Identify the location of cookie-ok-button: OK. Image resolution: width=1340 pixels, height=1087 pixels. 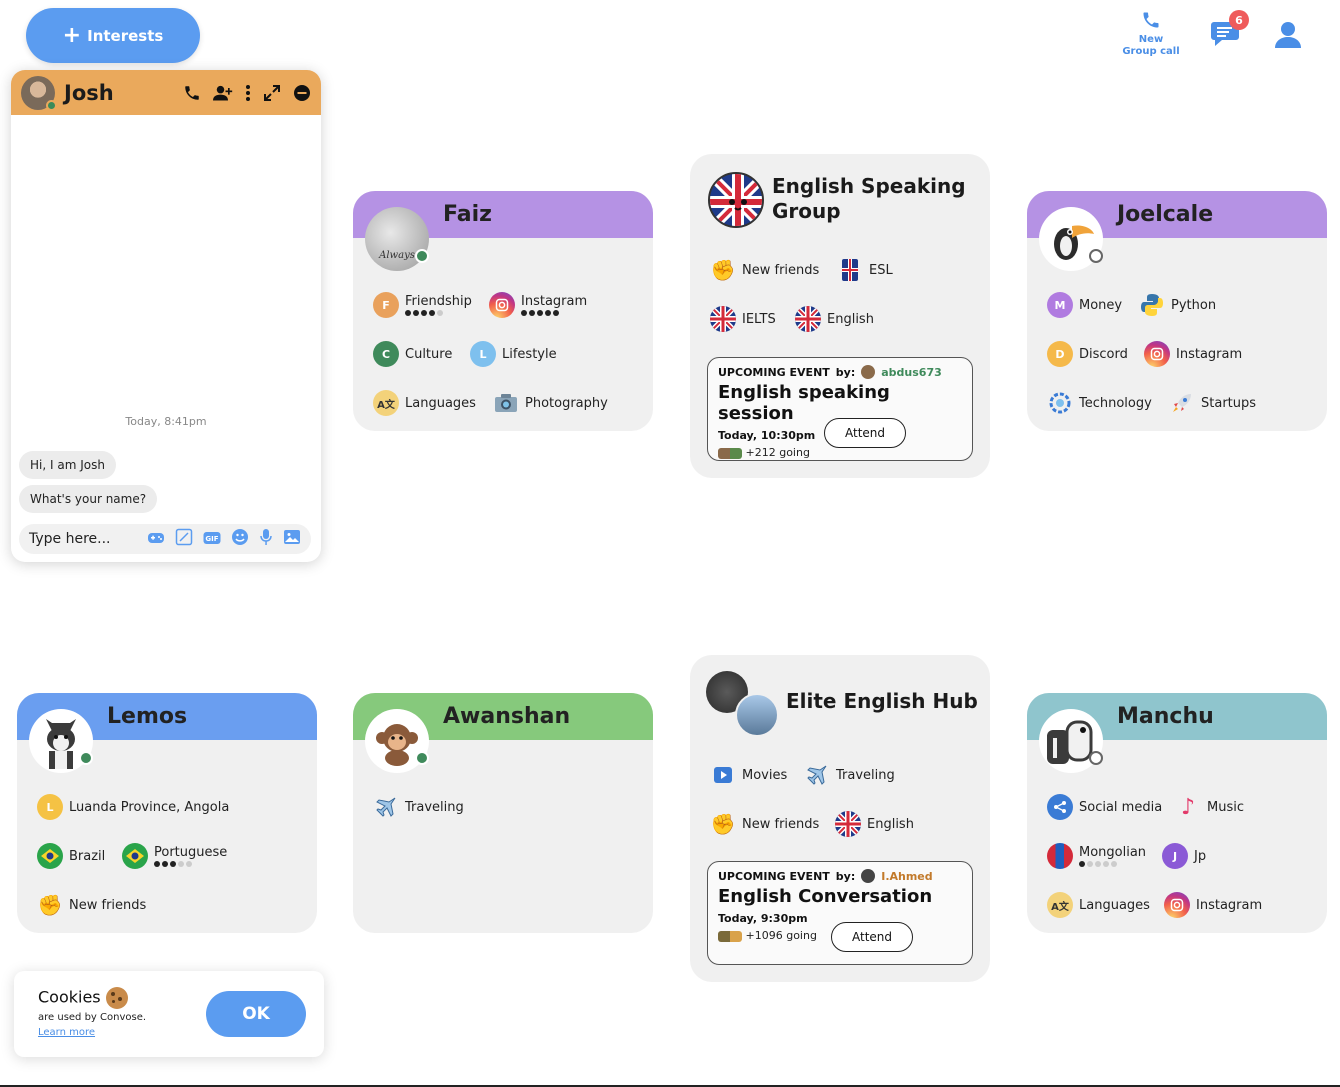
(256, 1014).